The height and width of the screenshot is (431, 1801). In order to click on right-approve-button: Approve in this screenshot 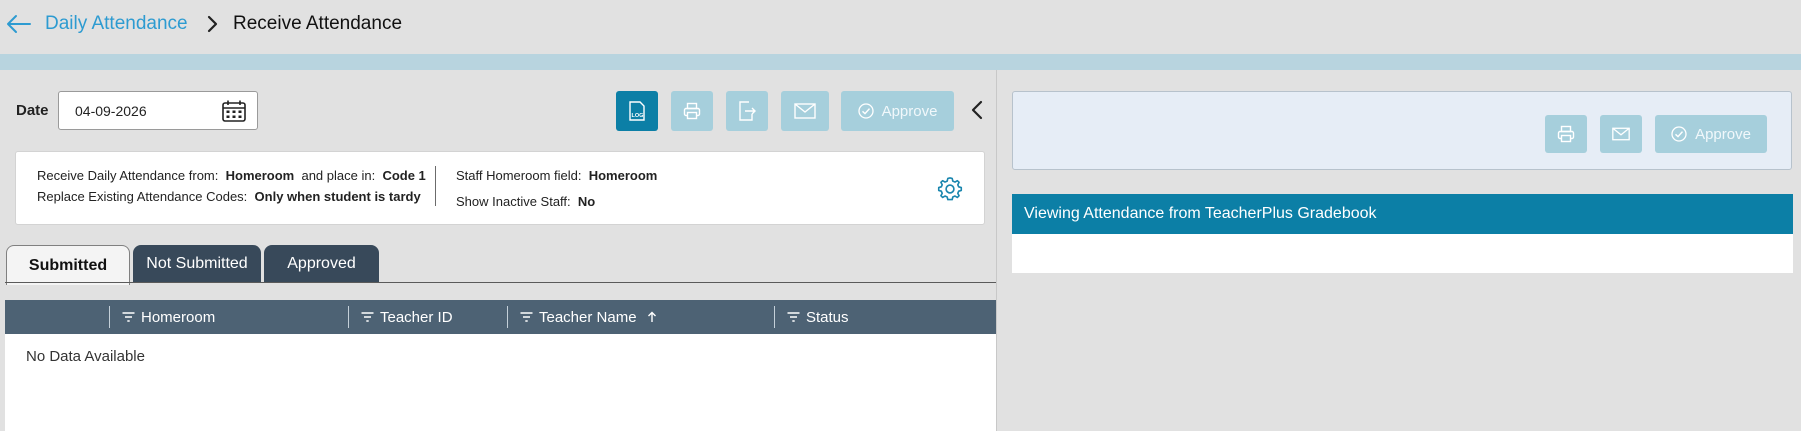, I will do `click(1711, 134)`.